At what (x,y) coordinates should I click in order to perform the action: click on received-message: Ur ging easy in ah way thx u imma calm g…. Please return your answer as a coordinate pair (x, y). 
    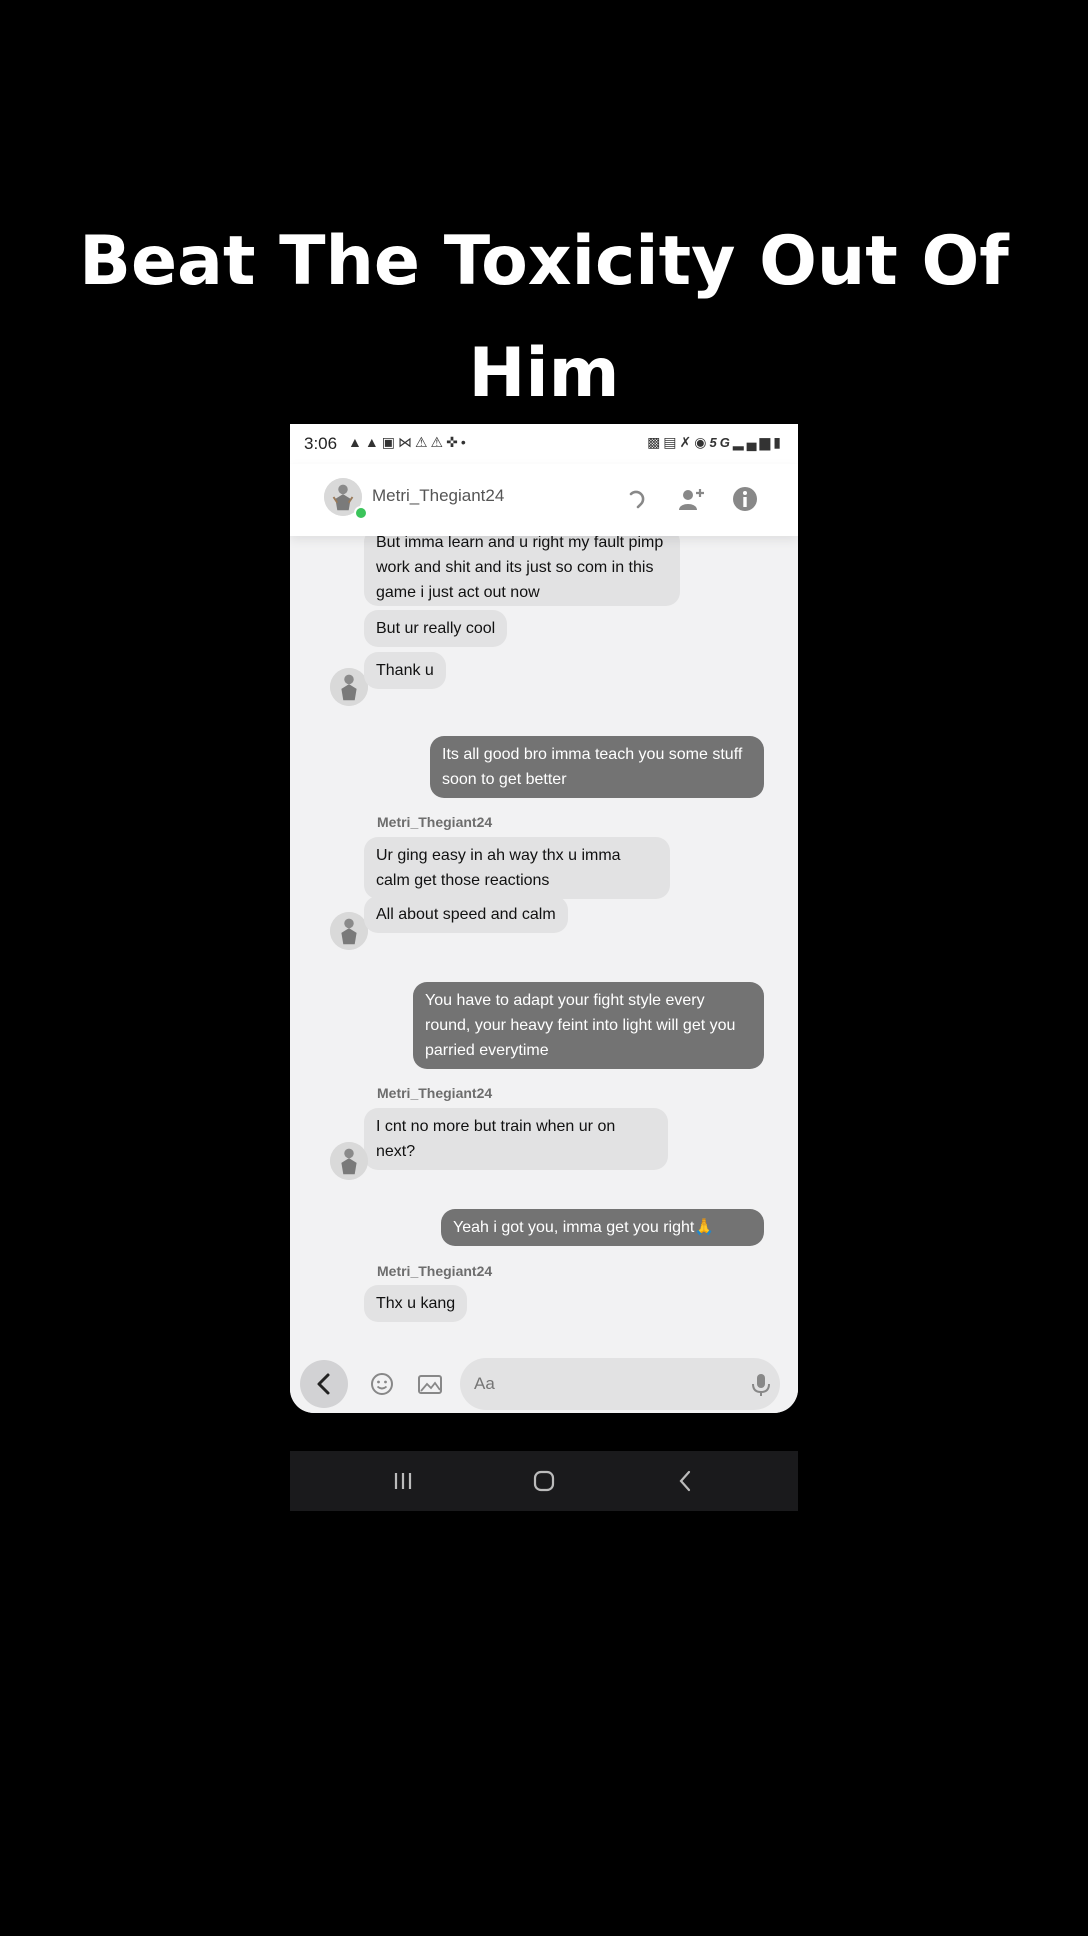
    Looking at the image, I should click on (517, 868).